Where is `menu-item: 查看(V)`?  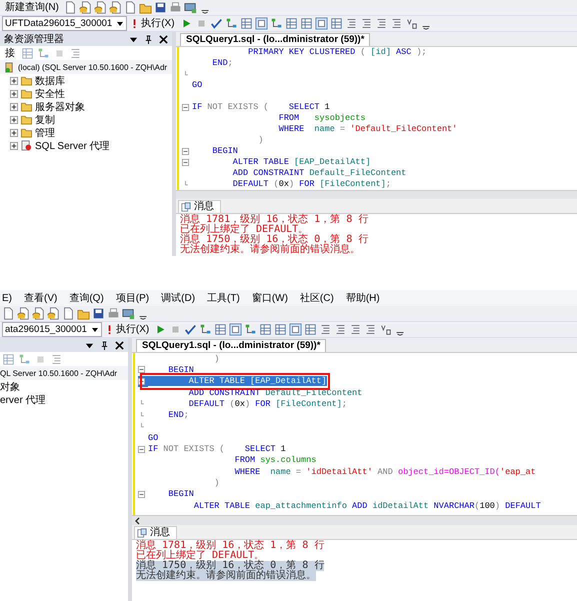
menu-item: 查看(V) is located at coordinates (41, 298).